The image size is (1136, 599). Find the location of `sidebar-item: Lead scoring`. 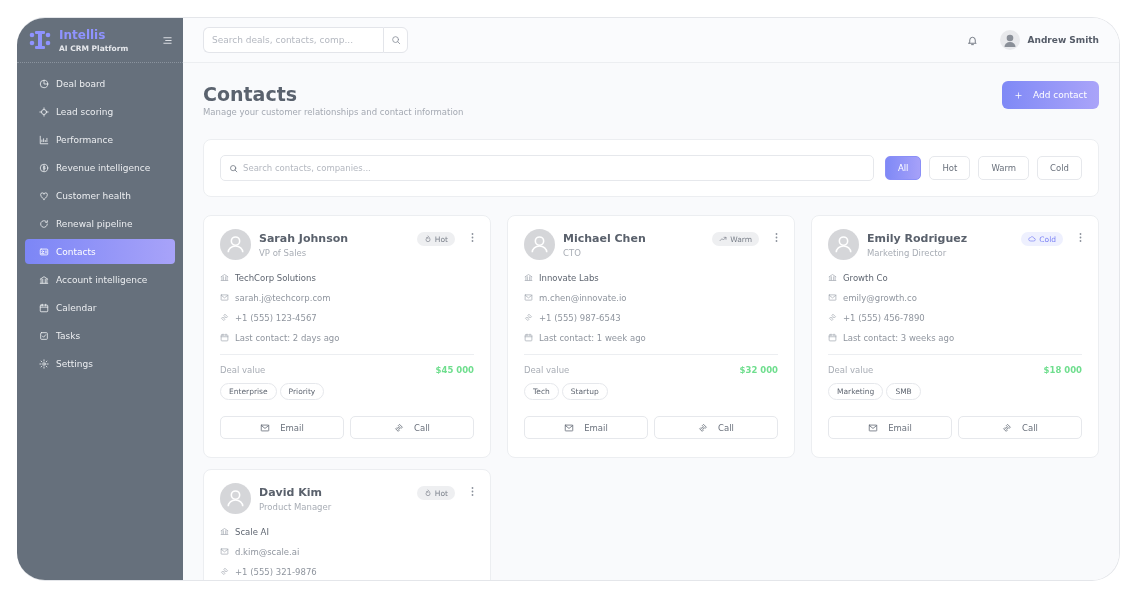

sidebar-item: Lead scoring is located at coordinates (100, 111).